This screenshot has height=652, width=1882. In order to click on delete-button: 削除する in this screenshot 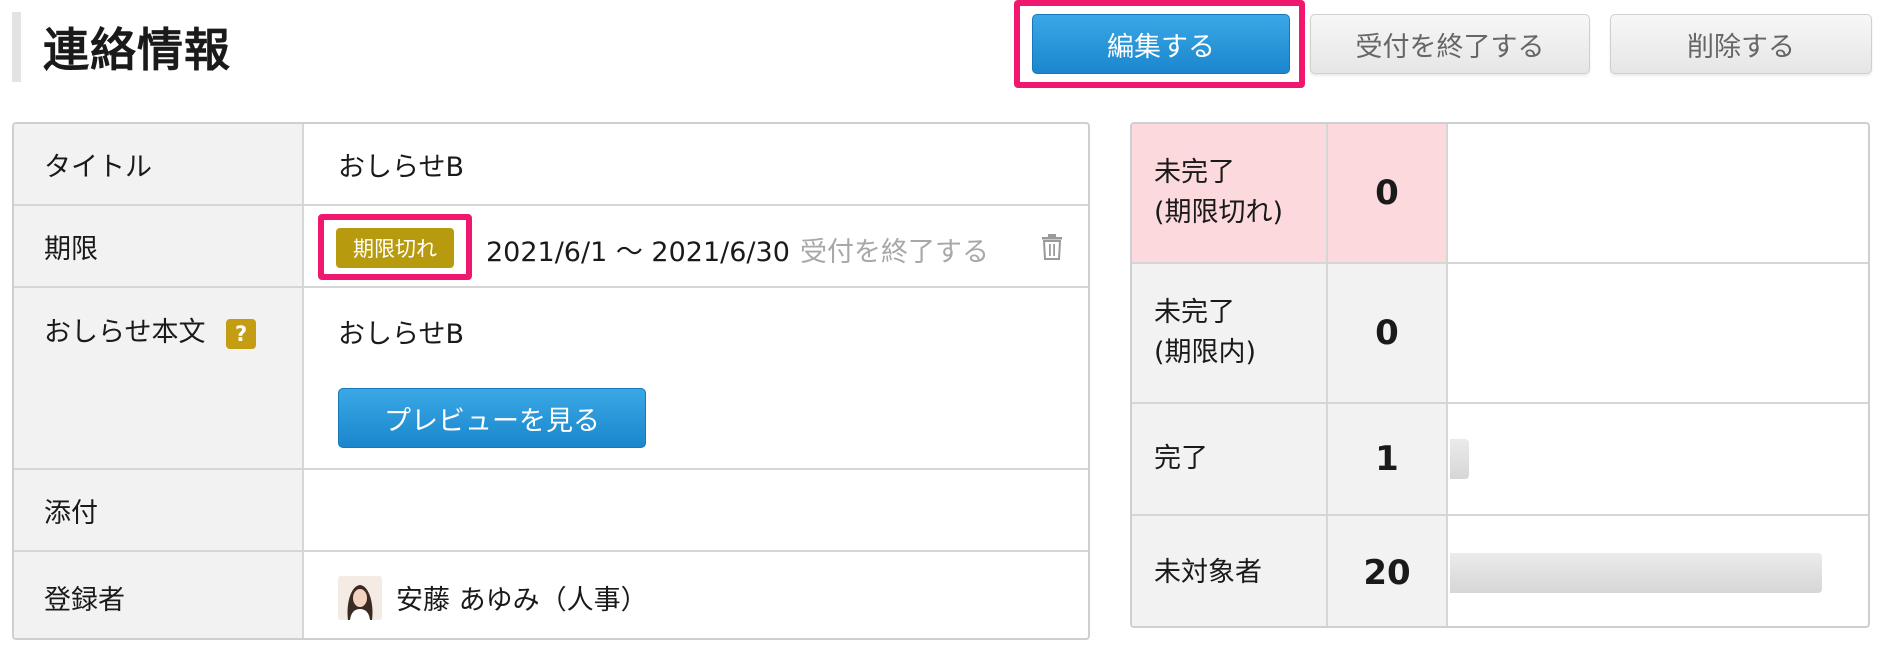, I will do `click(1741, 44)`.